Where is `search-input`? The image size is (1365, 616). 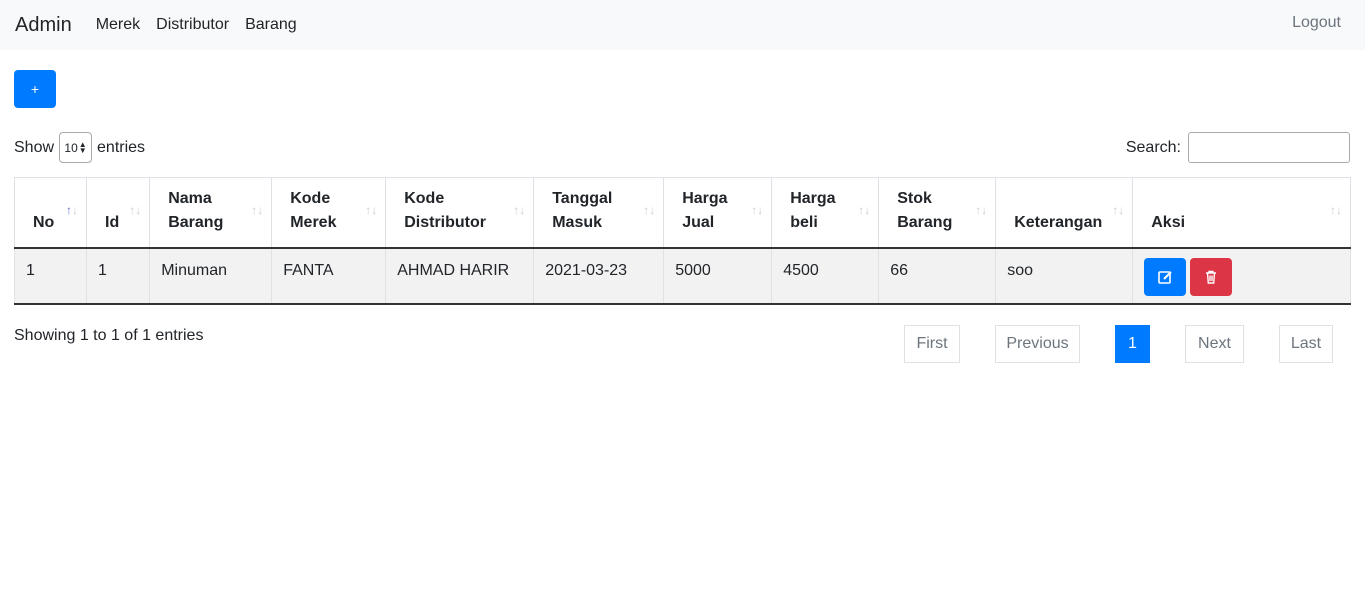 search-input is located at coordinates (1269, 147).